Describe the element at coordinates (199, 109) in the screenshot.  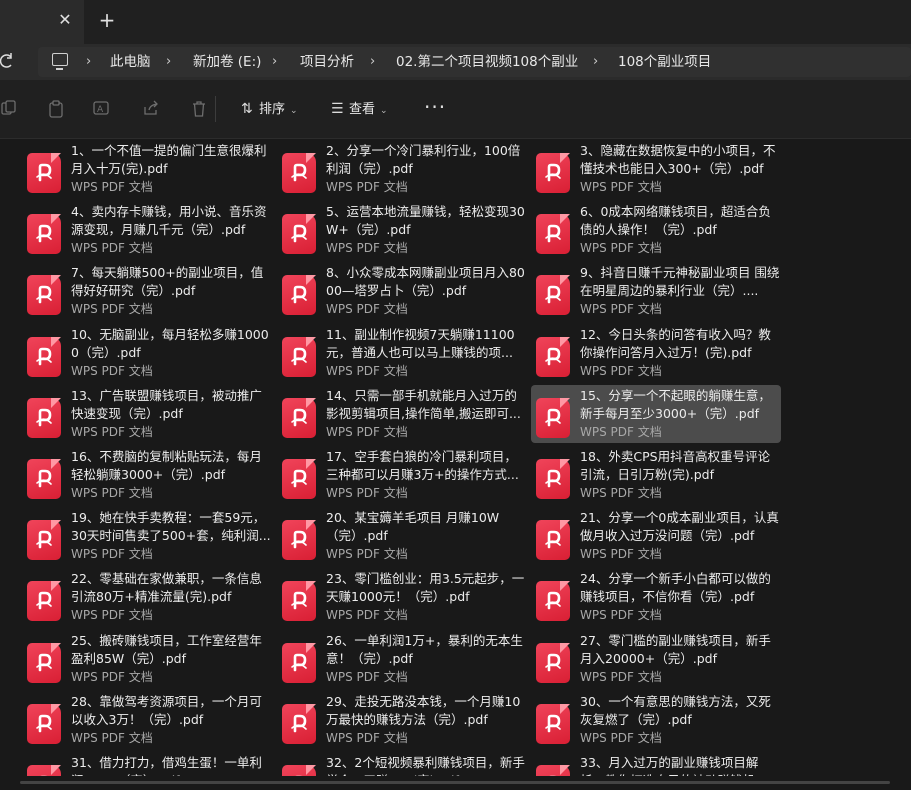
I see `delete-icon` at that location.